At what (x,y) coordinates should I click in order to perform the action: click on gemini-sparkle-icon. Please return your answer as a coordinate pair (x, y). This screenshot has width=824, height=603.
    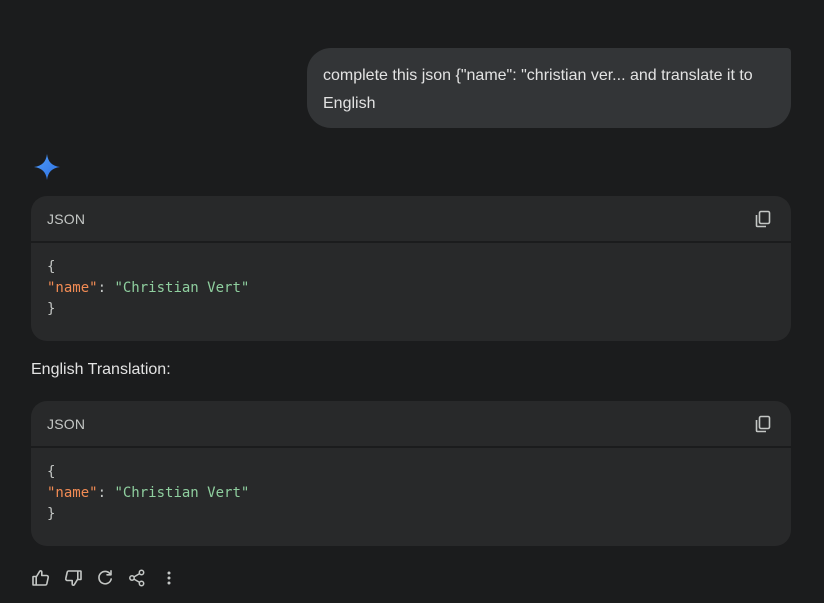
    Looking at the image, I should click on (47, 167).